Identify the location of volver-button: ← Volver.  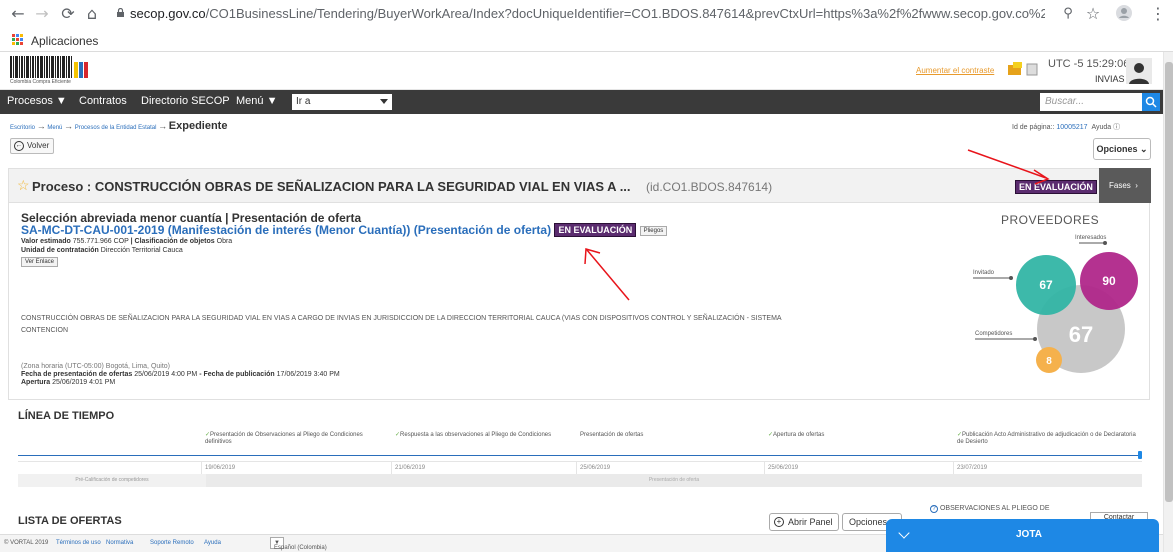
(32, 146).